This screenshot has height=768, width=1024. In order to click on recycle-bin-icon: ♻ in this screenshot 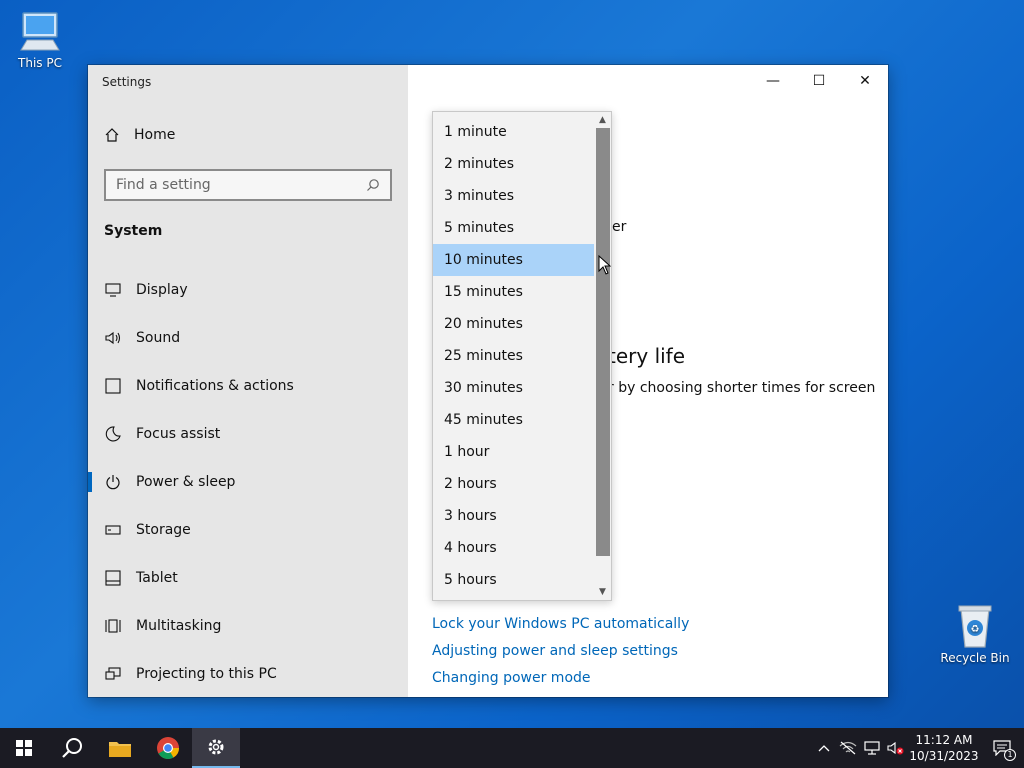, I will do `click(975, 626)`.